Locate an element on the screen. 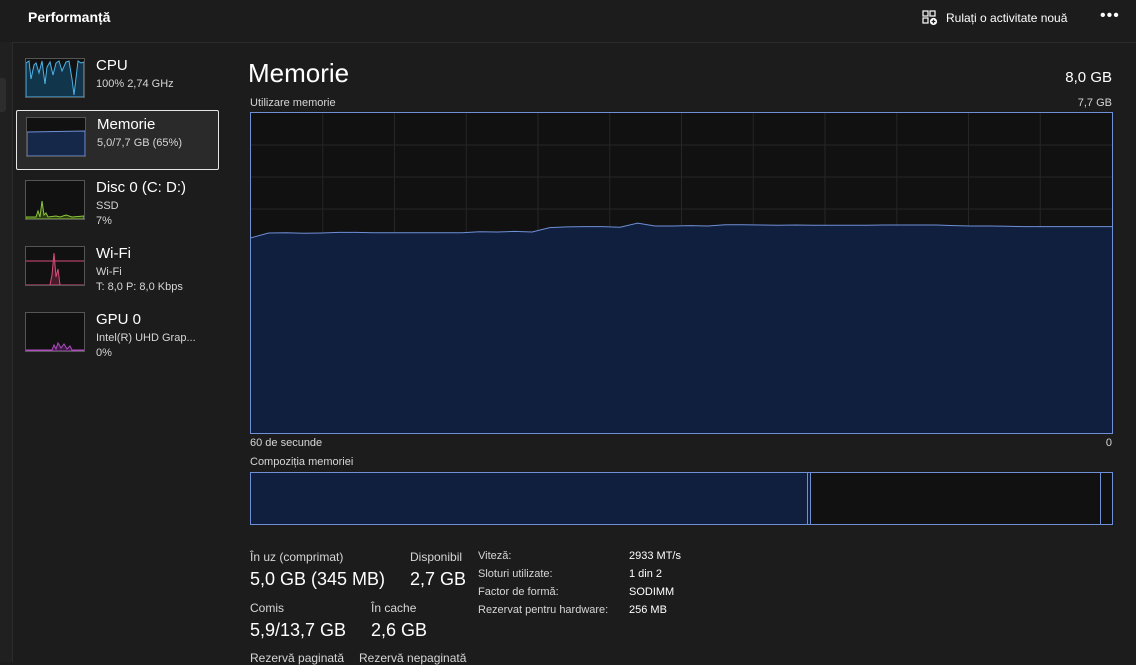  gpu-thumbnail-graph is located at coordinates (55, 332).